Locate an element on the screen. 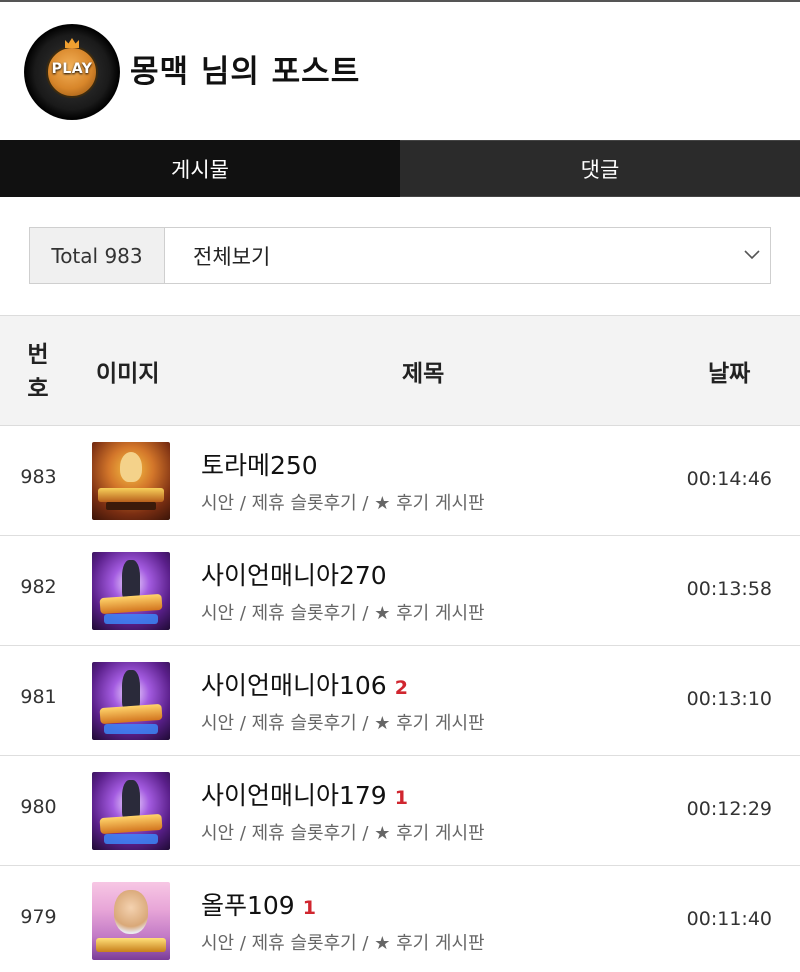  post-number: 980 is located at coordinates (38, 807).